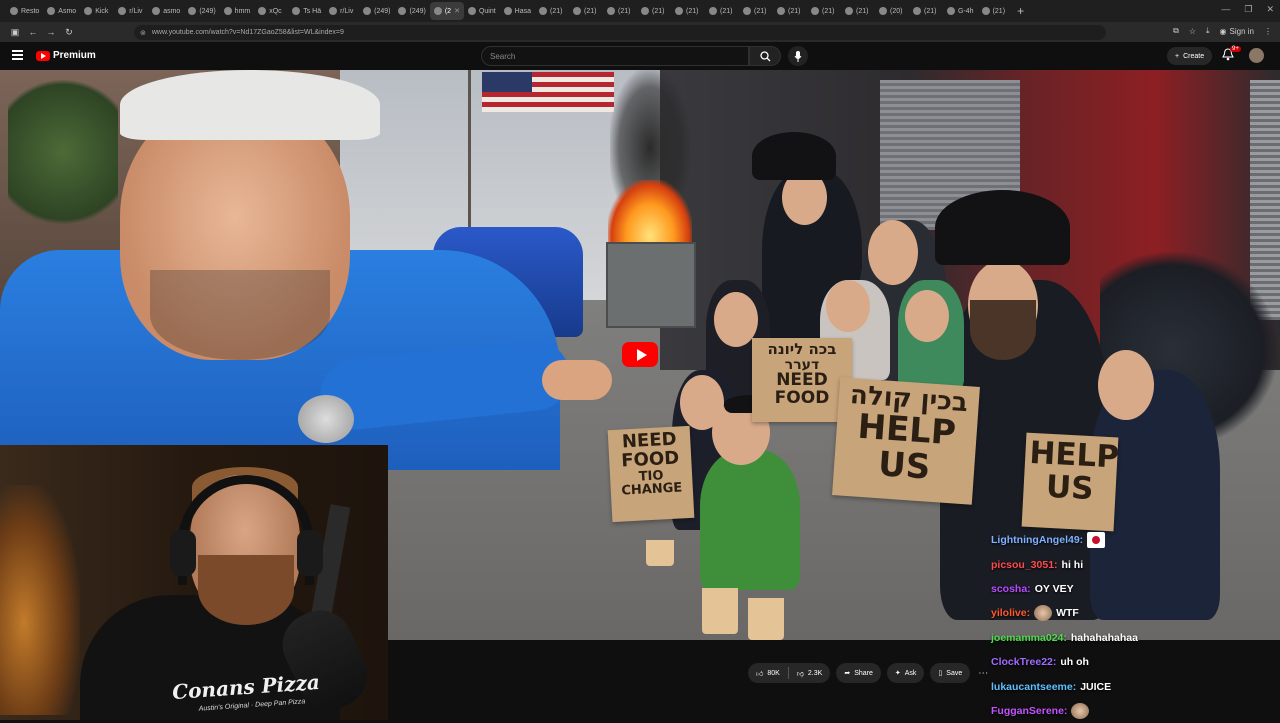  What do you see at coordinates (1011, 589) in the screenshot?
I see `chat-username: scosha:` at bounding box center [1011, 589].